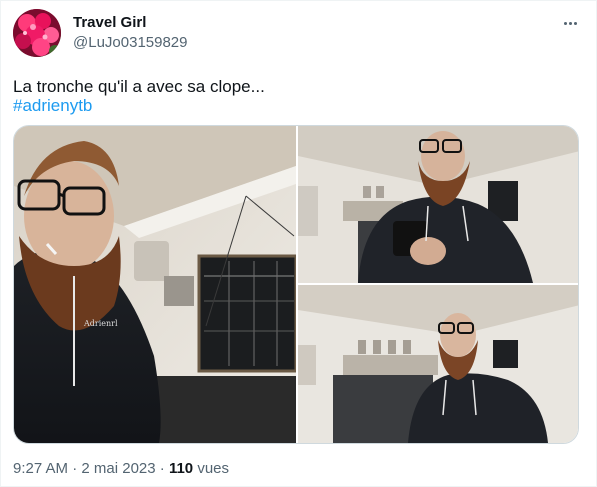 The image size is (597, 487). I want to click on author-name: Travel Girl, so click(109, 22).